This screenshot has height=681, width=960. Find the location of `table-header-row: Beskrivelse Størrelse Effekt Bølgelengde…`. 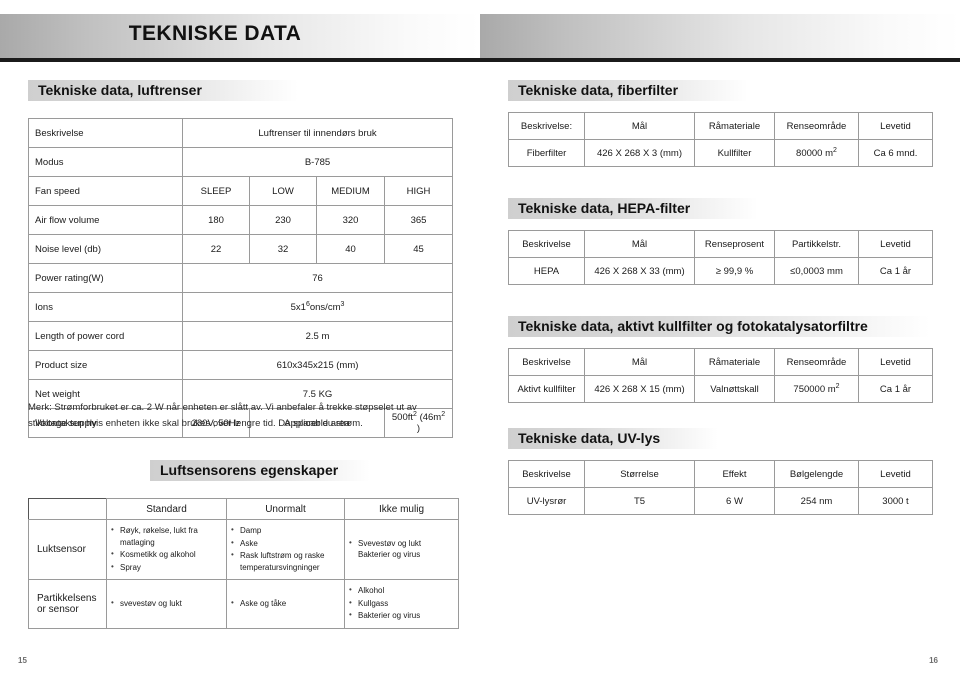

table-header-row: Beskrivelse Størrelse Effekt Bølgelengde… is located at coordinates (720, 474).